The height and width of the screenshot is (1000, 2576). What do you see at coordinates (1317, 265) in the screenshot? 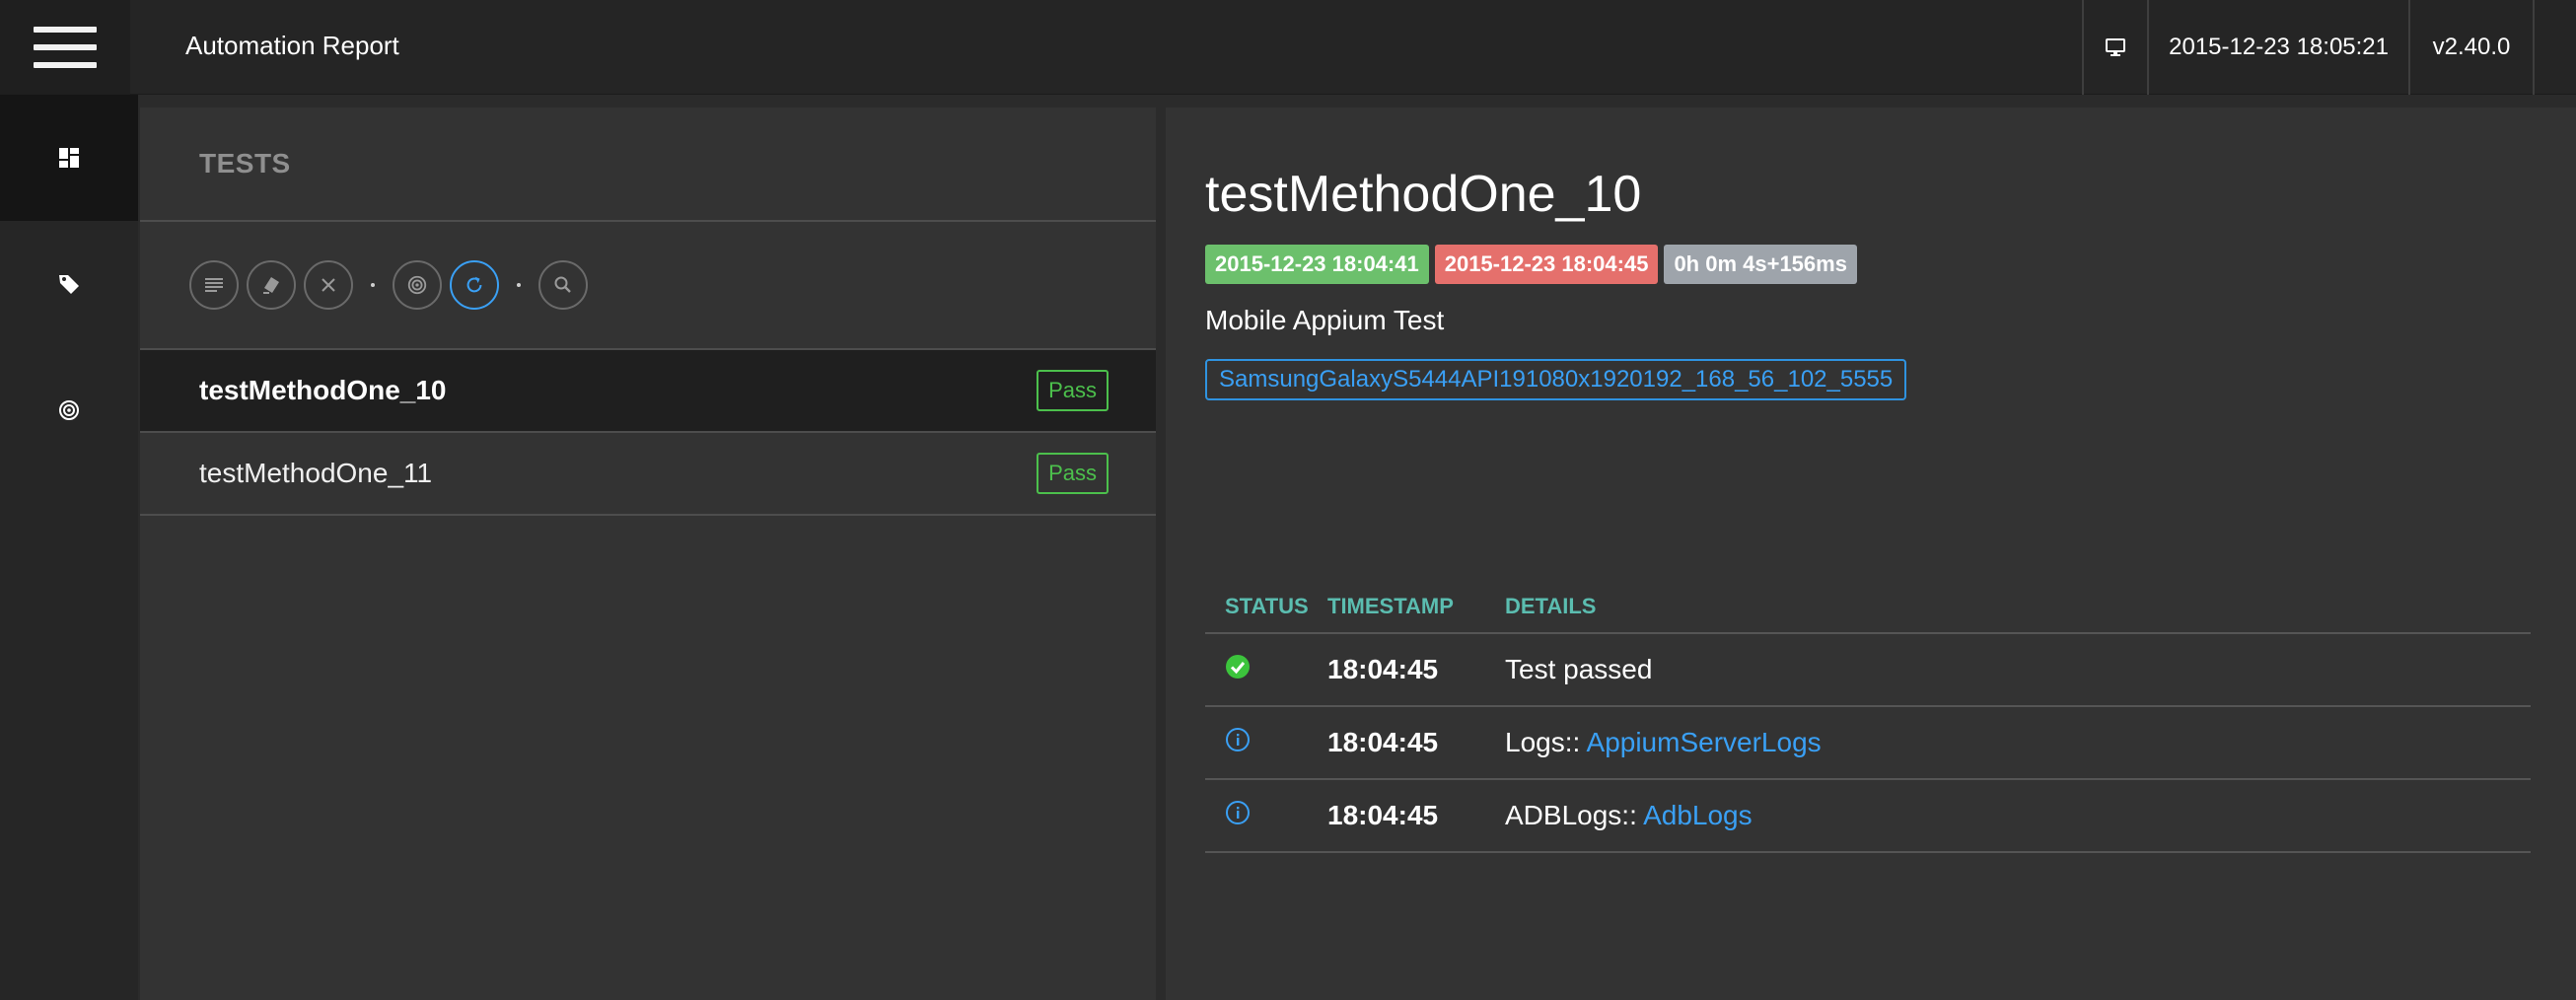
I see `start-time-chip: 2015-12-23 18:04:41` at bounding box center [1317, 265].